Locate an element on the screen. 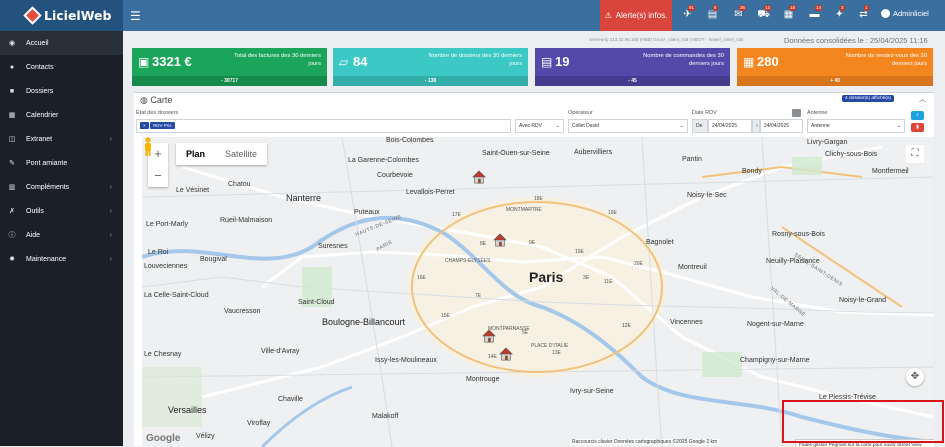 Image resolution: width=945 pixels, height=447 pixels. stat-foot: + 40 is located at coordinates (835, 81).